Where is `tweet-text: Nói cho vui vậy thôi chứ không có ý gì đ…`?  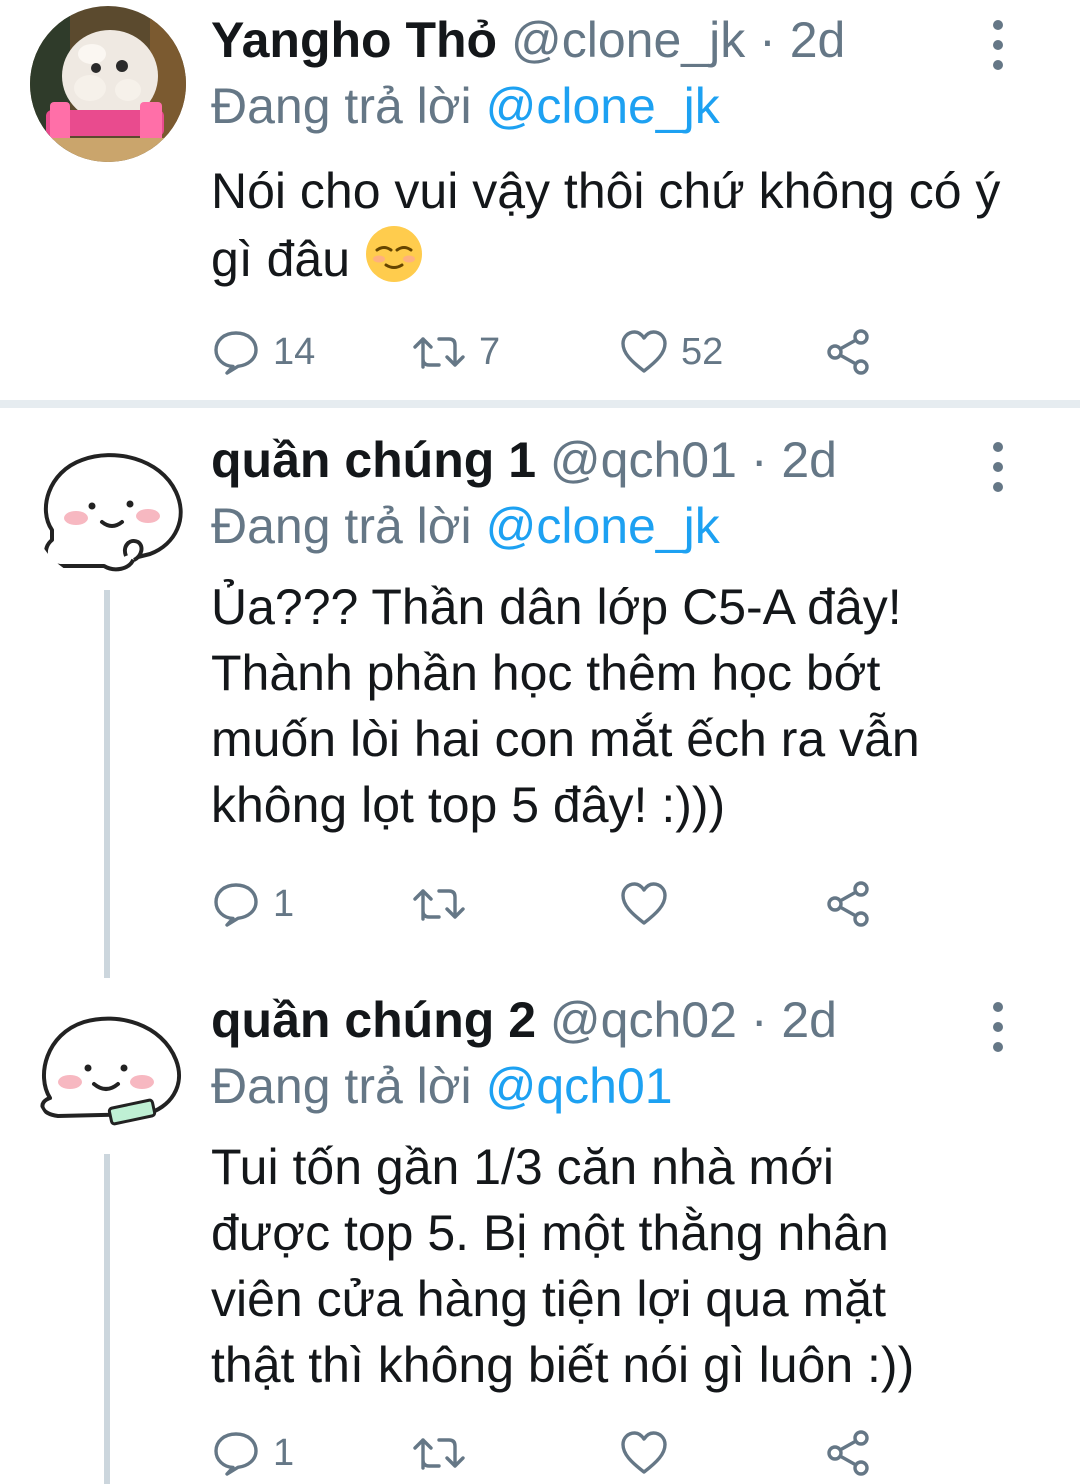 tweet-text: Nói cho vui vậy thôi chứ không có ý gì đ… is located at coordinates (621, 225).